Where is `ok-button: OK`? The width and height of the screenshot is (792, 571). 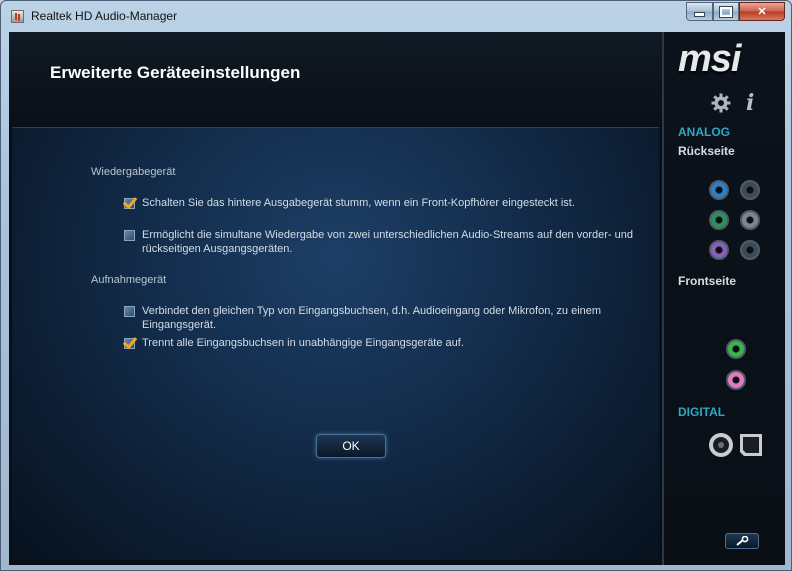 ok-button: OK is located at coordinates (351, 446).